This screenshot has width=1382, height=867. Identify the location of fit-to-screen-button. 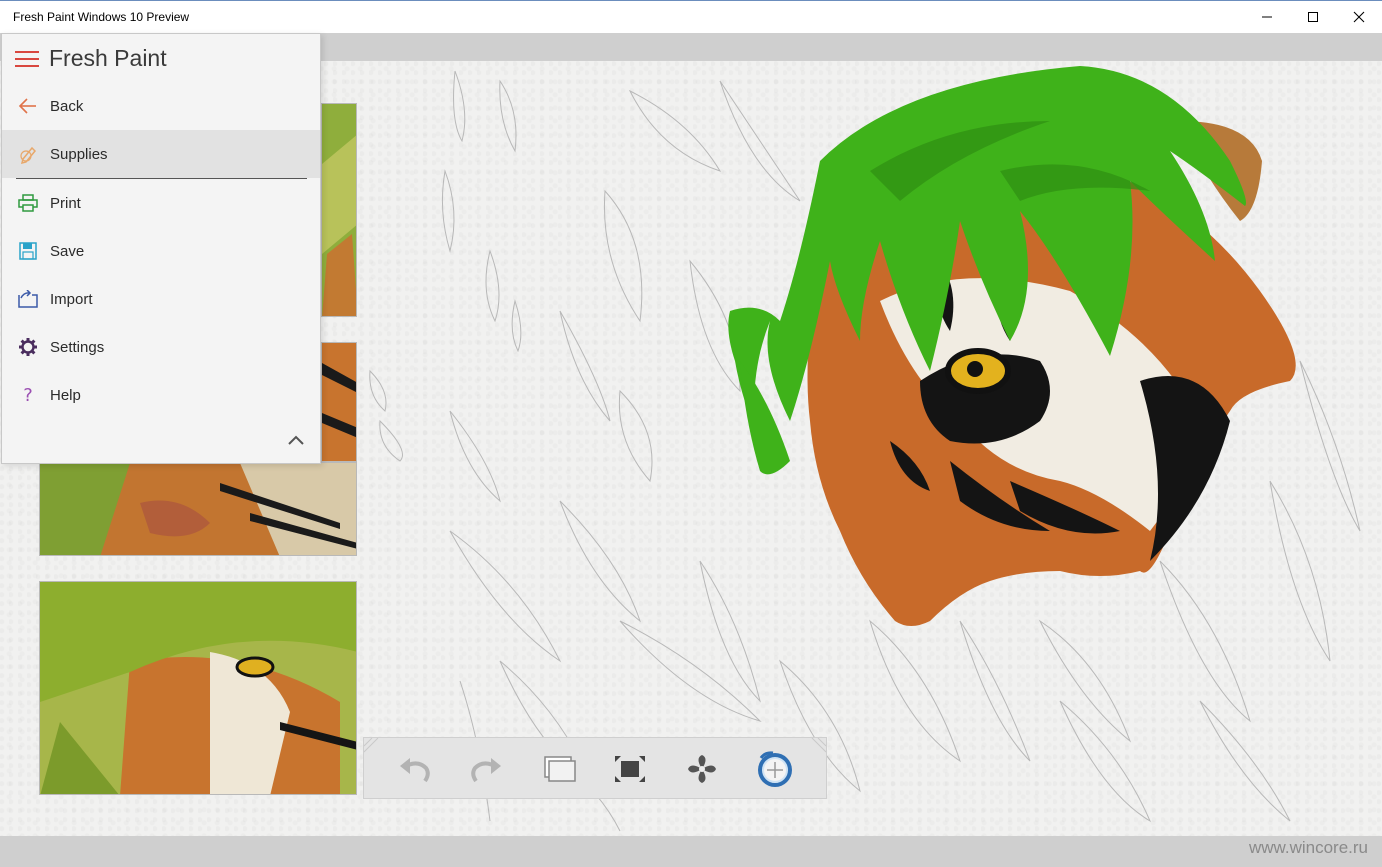
(630, 769).